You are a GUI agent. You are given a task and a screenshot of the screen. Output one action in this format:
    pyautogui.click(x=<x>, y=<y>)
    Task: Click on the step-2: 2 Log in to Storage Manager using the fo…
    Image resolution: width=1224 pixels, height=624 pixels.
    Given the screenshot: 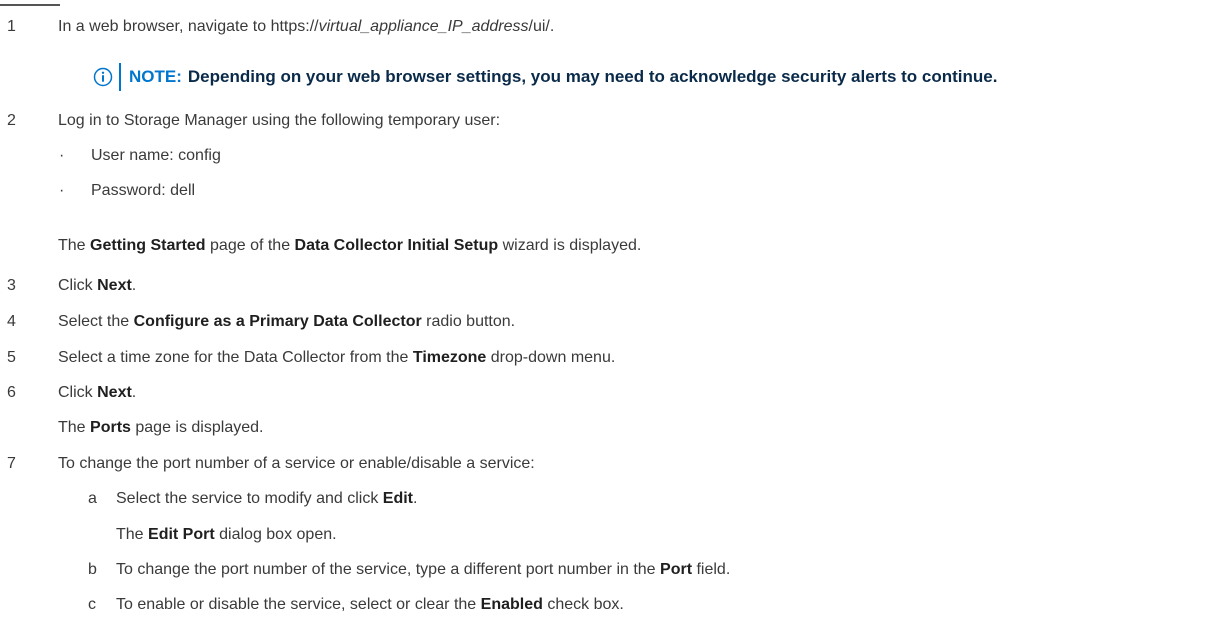 What is the action you would take?
    pyautogui.click(x=253, y=121)
    